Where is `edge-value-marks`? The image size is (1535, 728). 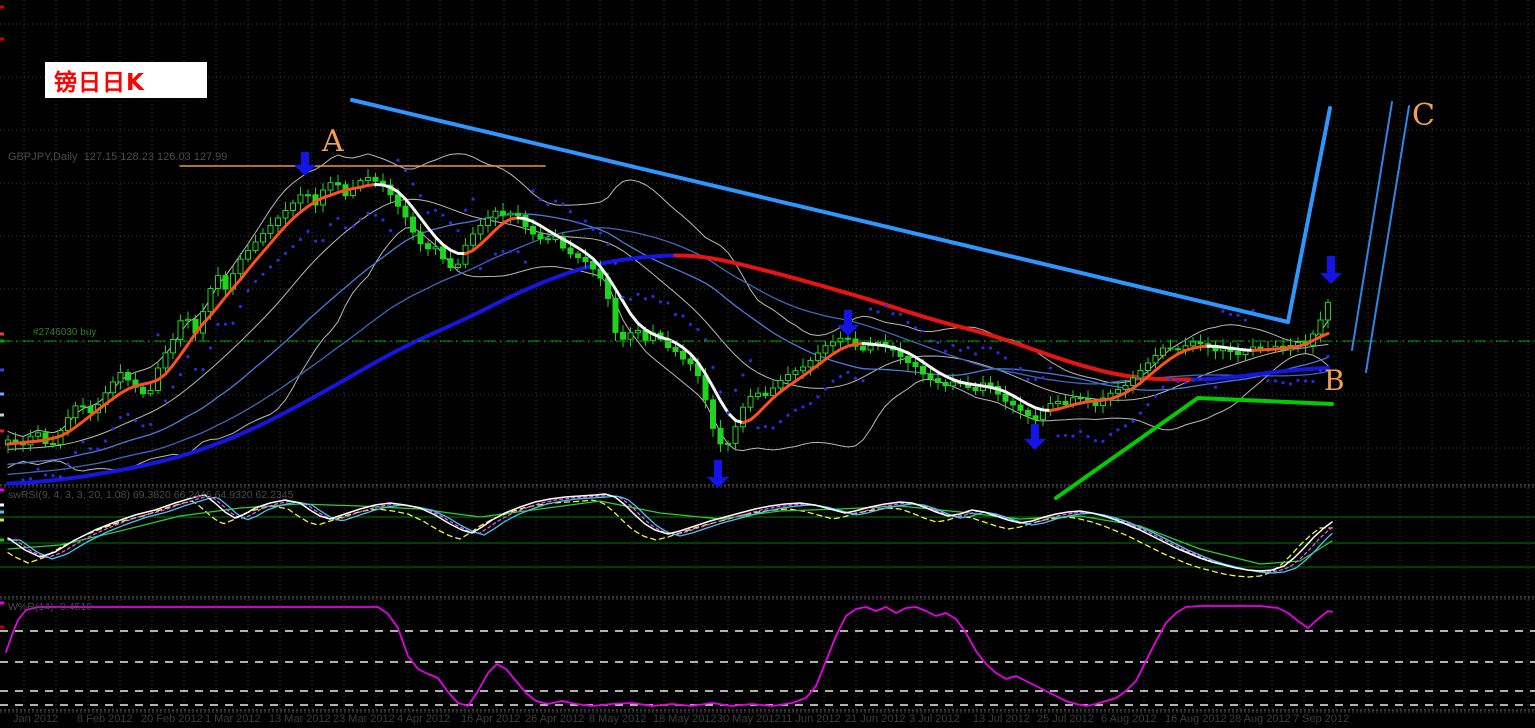
edge-value-marks is located at coordinates (2, 317).